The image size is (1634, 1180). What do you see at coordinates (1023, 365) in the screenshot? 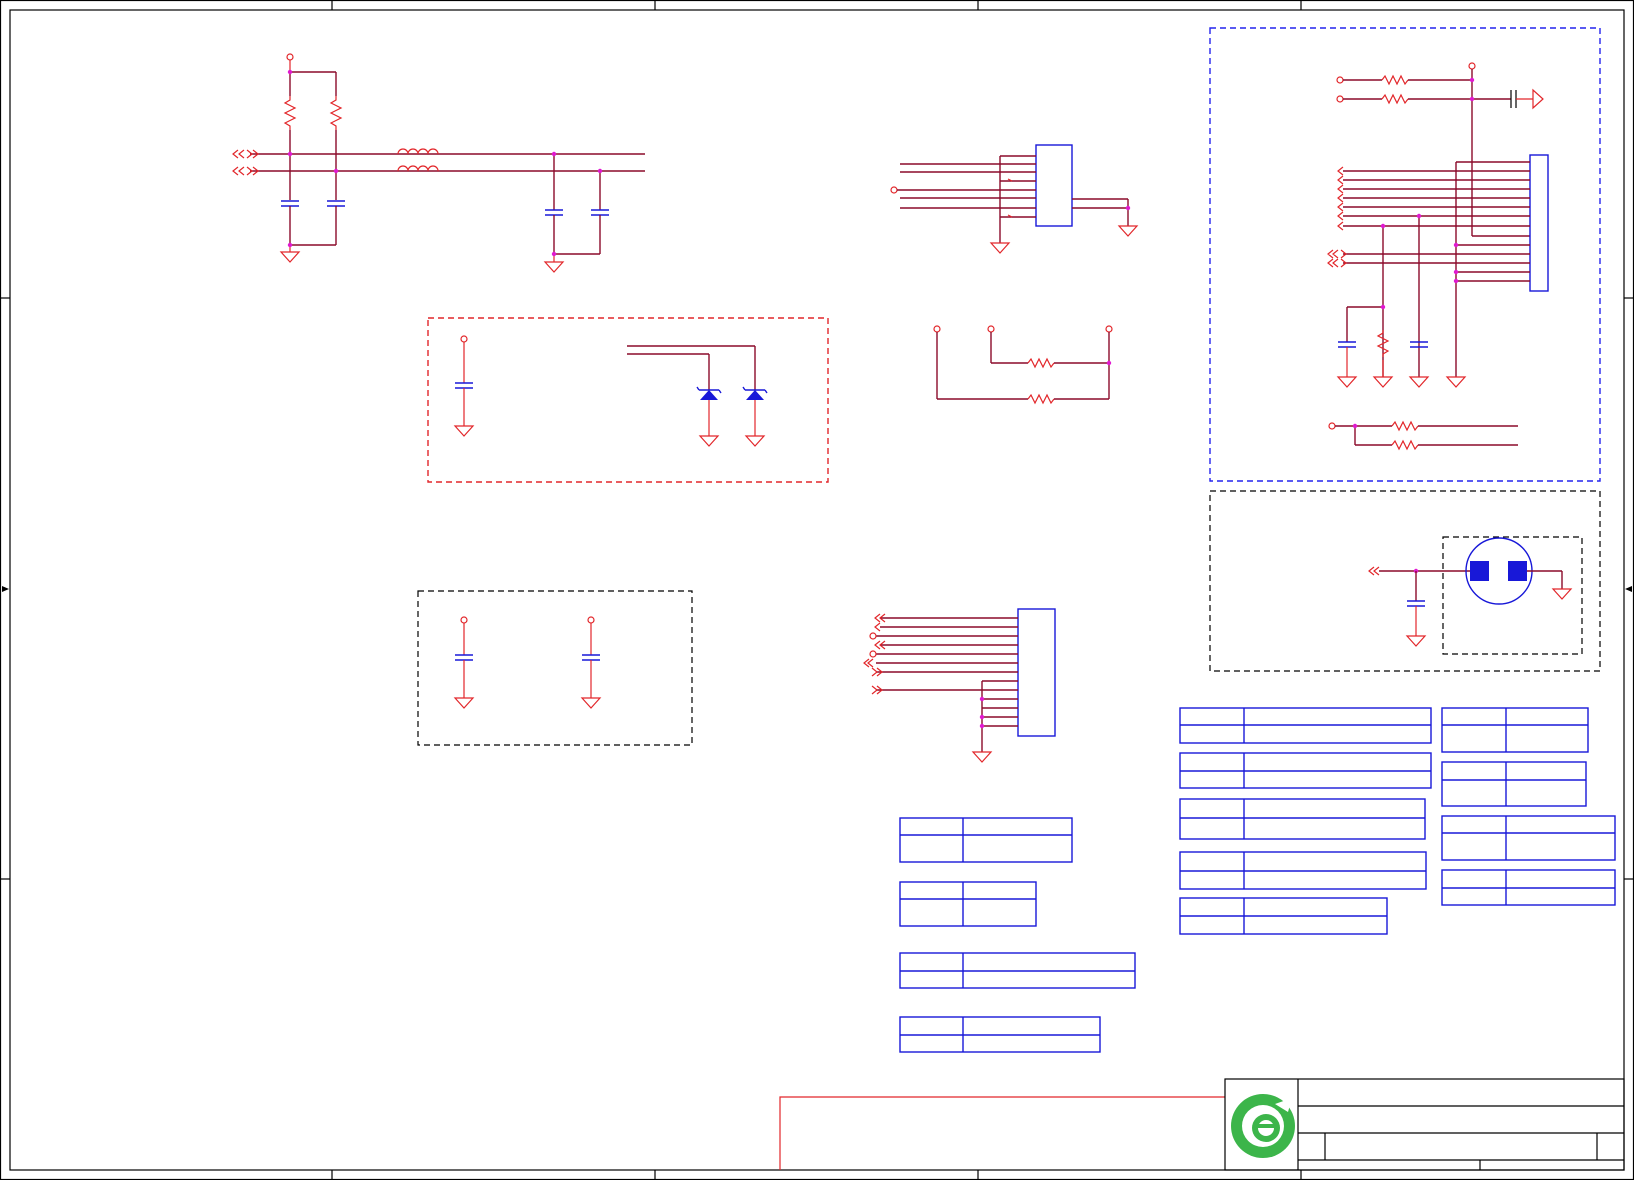
I see `resistor-divider-block` at bounding box center [1023, 365].